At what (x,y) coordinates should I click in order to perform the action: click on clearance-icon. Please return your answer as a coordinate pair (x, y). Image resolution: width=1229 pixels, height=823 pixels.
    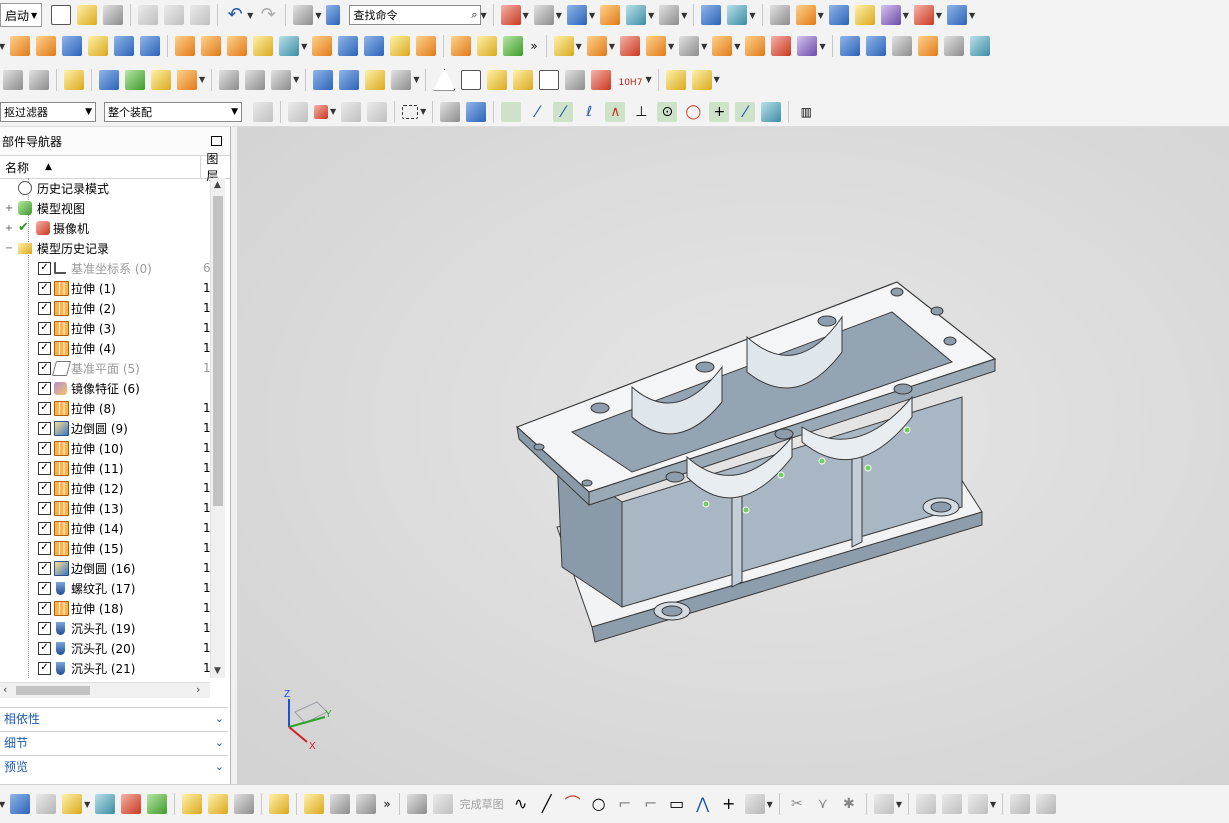
    Looking at the image, I should click on (279, 804).